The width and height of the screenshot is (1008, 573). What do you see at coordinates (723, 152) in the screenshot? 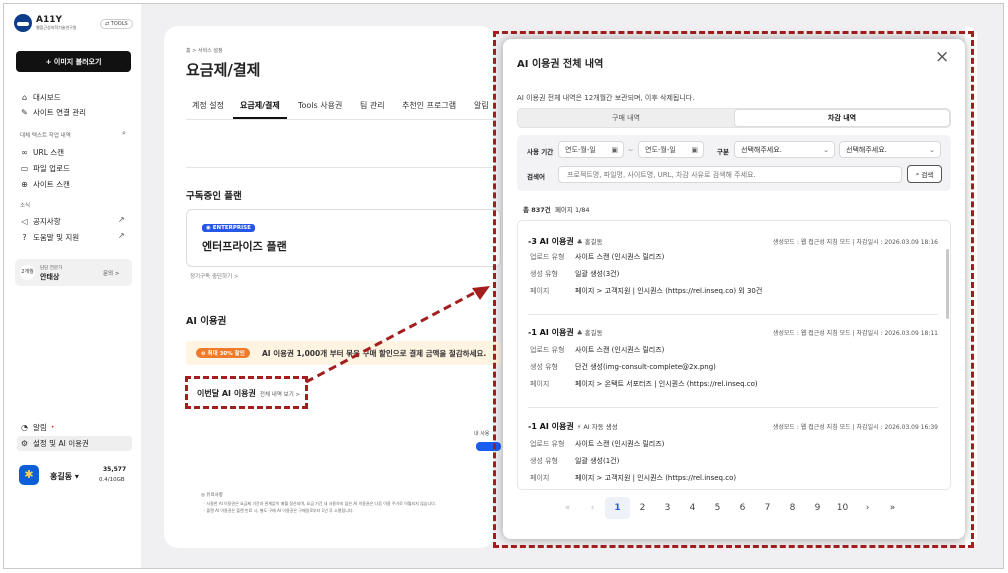
I see `type-label: 구분` at bounding box center [723, 152].